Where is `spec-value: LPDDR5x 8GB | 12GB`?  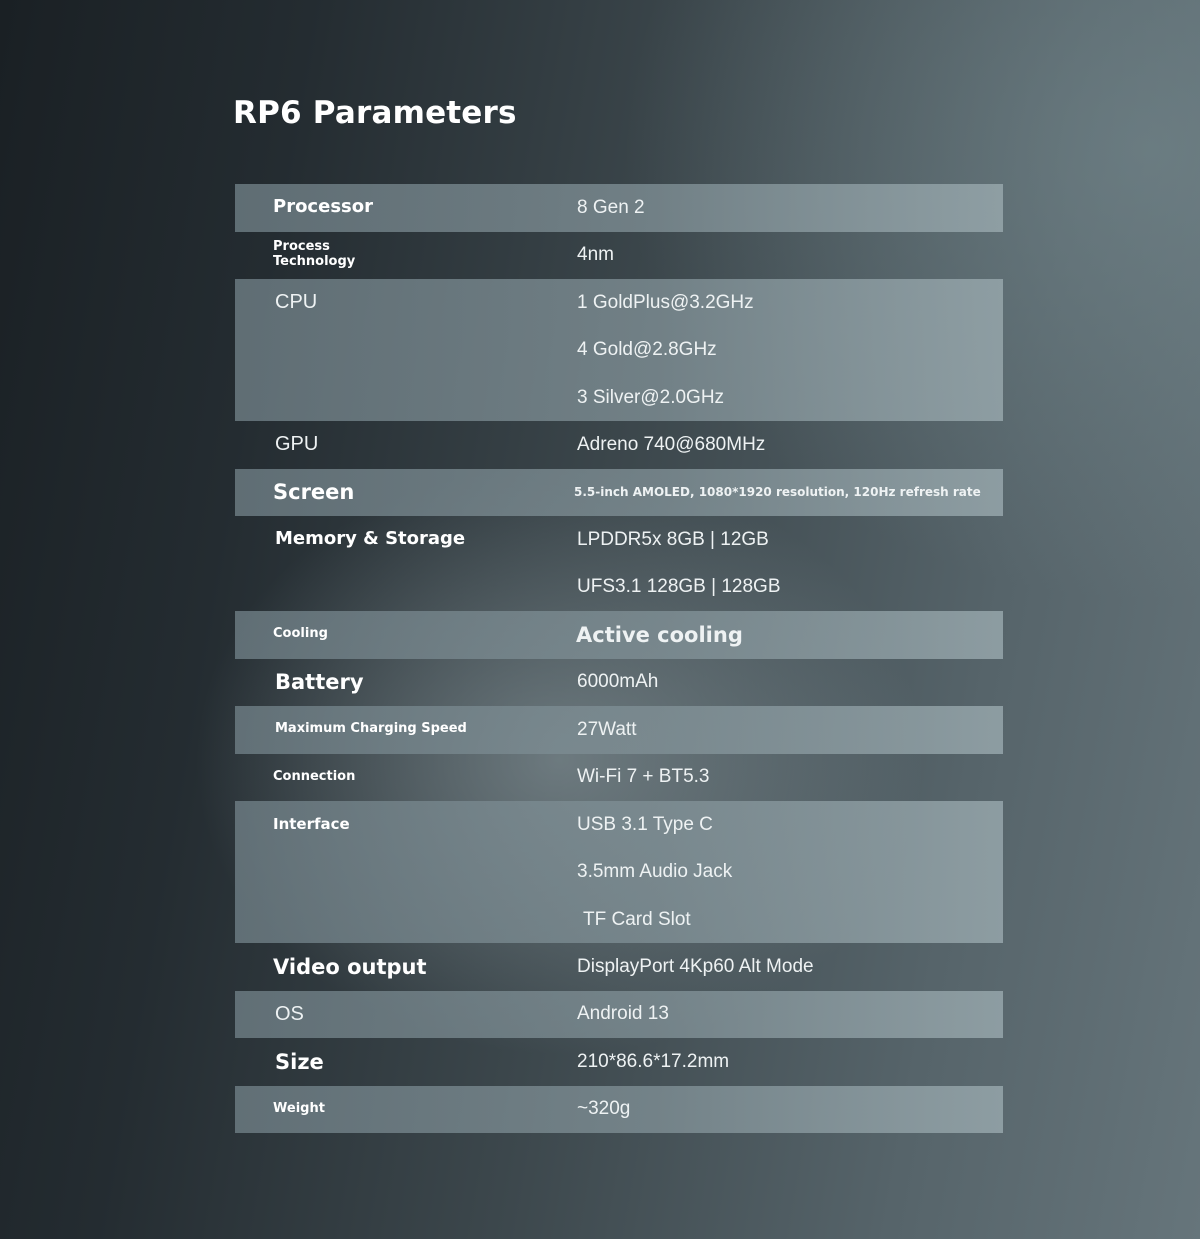
spec-value: LPDDR5x 8GB | 12GB is located at coordinates (673, 539).